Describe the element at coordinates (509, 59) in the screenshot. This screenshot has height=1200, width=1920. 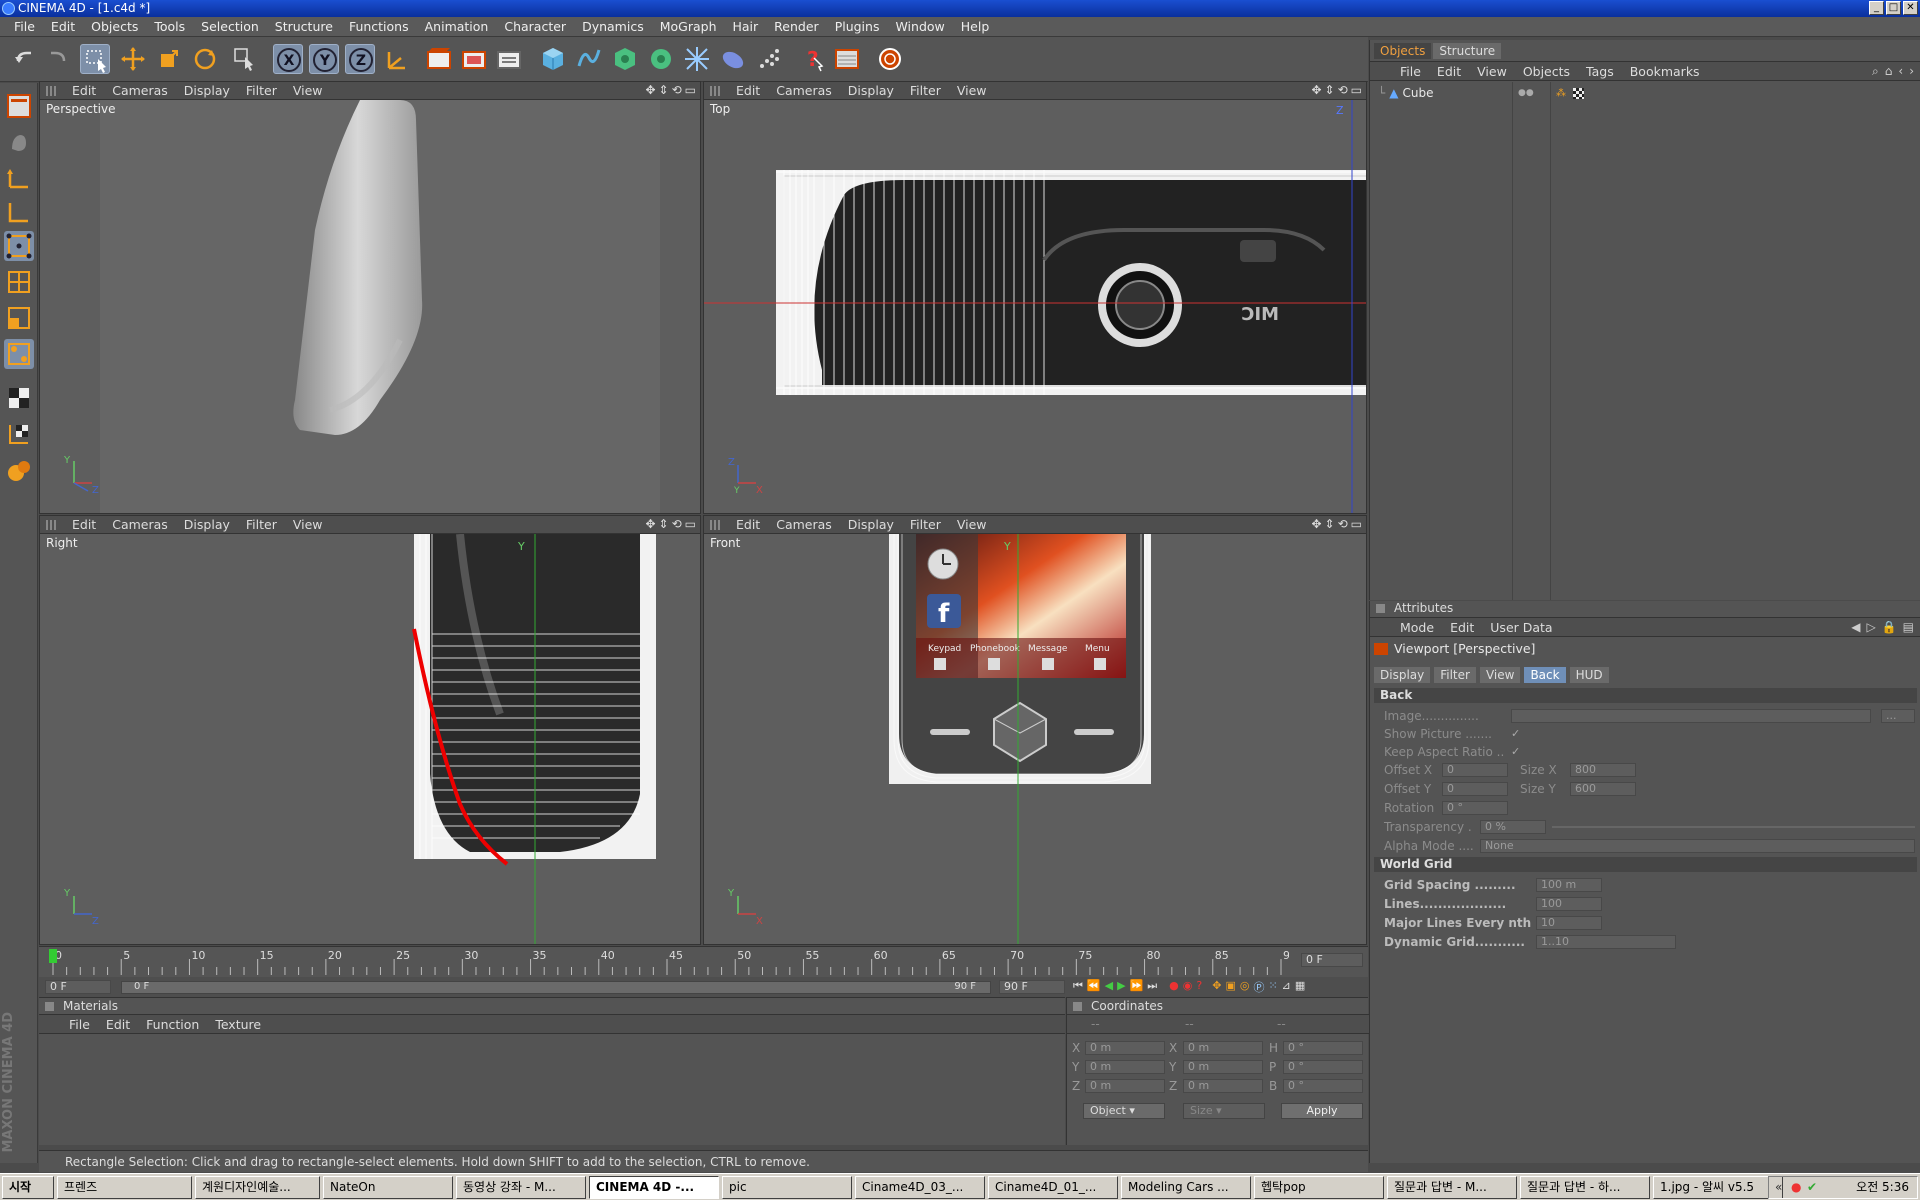
I see `render-settings-icon` at that location.